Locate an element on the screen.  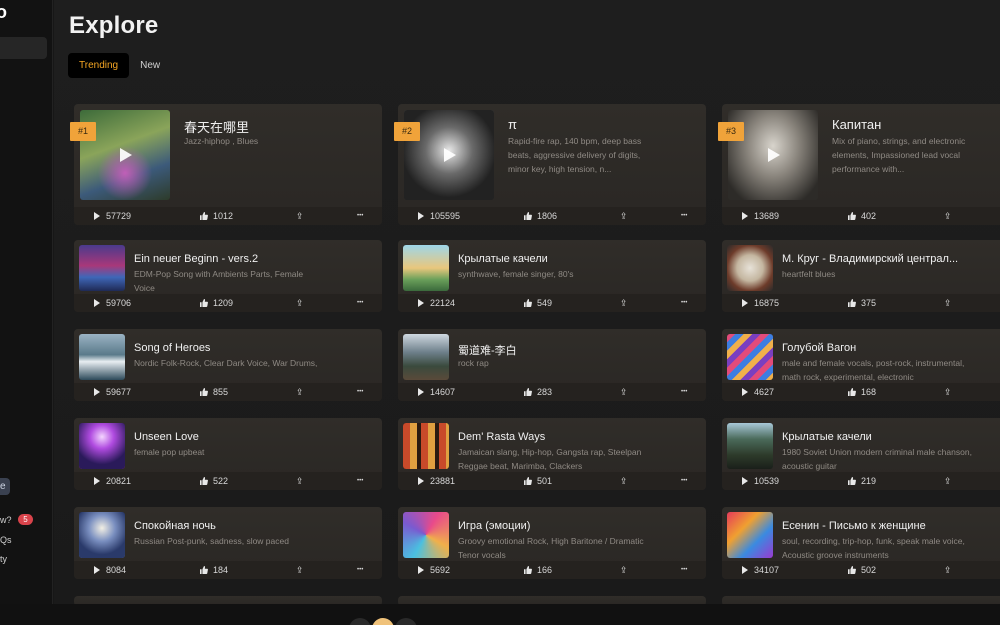
song-card: 蜀道难-李白 rock rap 14607 283 ⇪ ••• is located at coordinates (552, 365).